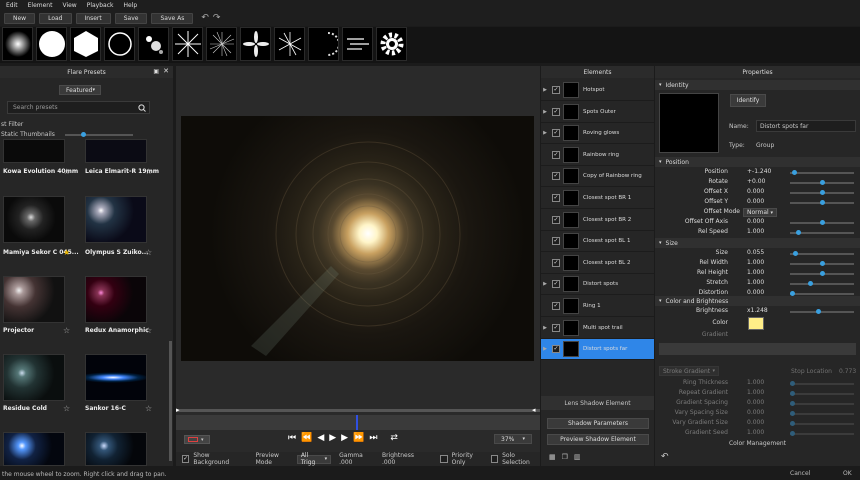  I want to click on brightness-slider, so click(822, 311).